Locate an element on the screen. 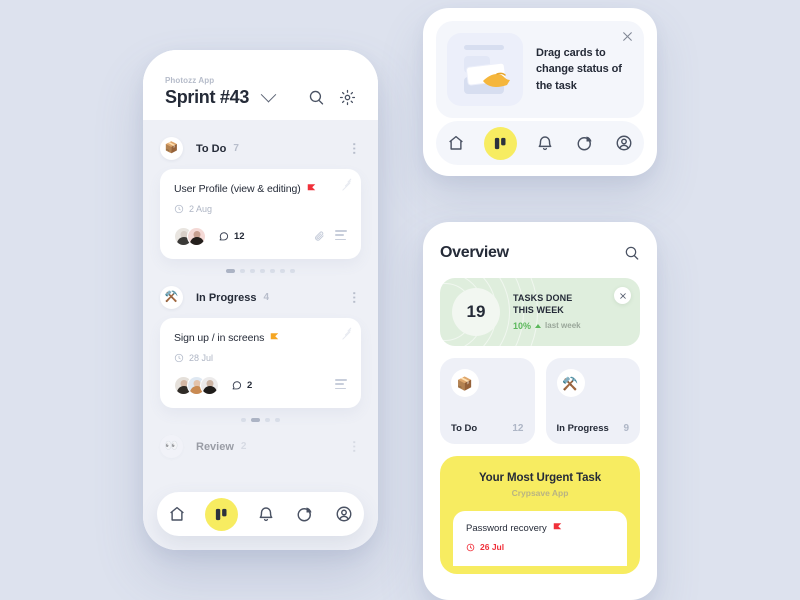 The image size is (800, 600). tasks-done-stat-card: 19 TASKS DONE THIS WEEK 10% last week is located at coordinates (540, 312).